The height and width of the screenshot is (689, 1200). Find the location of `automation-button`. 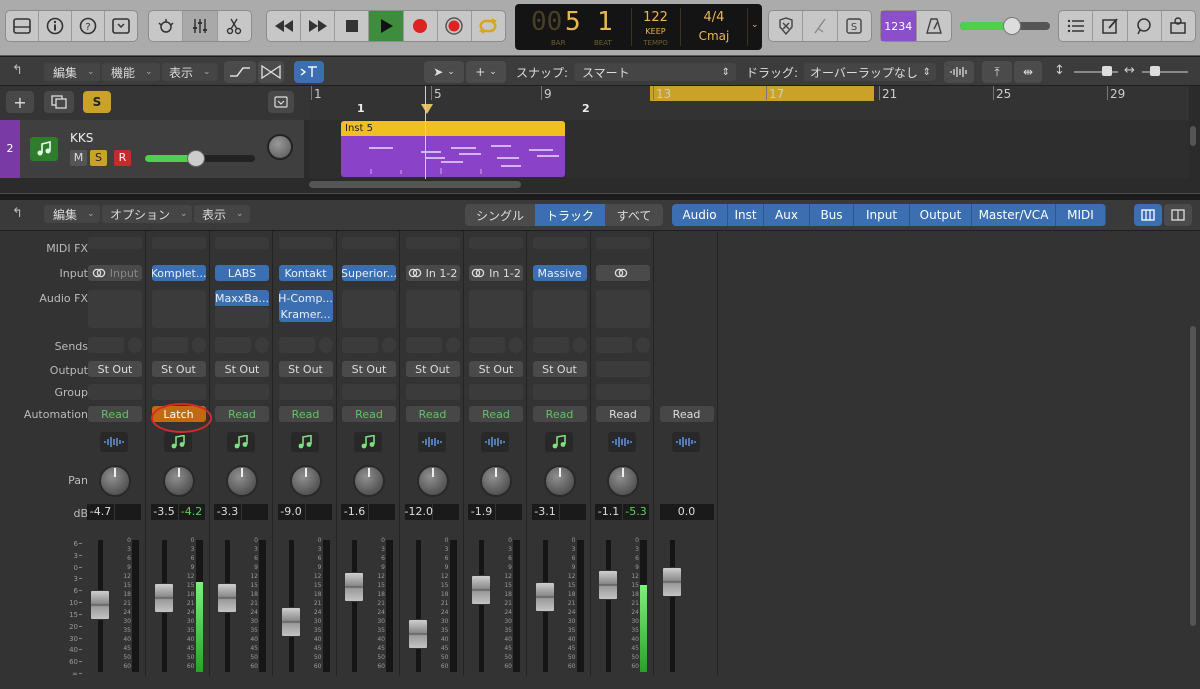

automation-button is located at coordinates (240, 72).